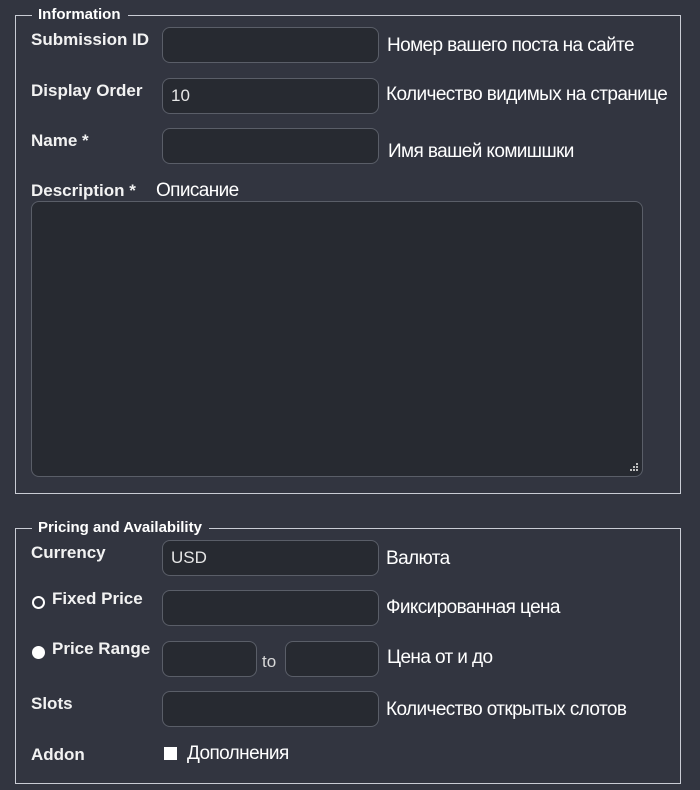 The width and height of the screenshot is (700, 790). I want to click on display-order-input, so click(270, 96).